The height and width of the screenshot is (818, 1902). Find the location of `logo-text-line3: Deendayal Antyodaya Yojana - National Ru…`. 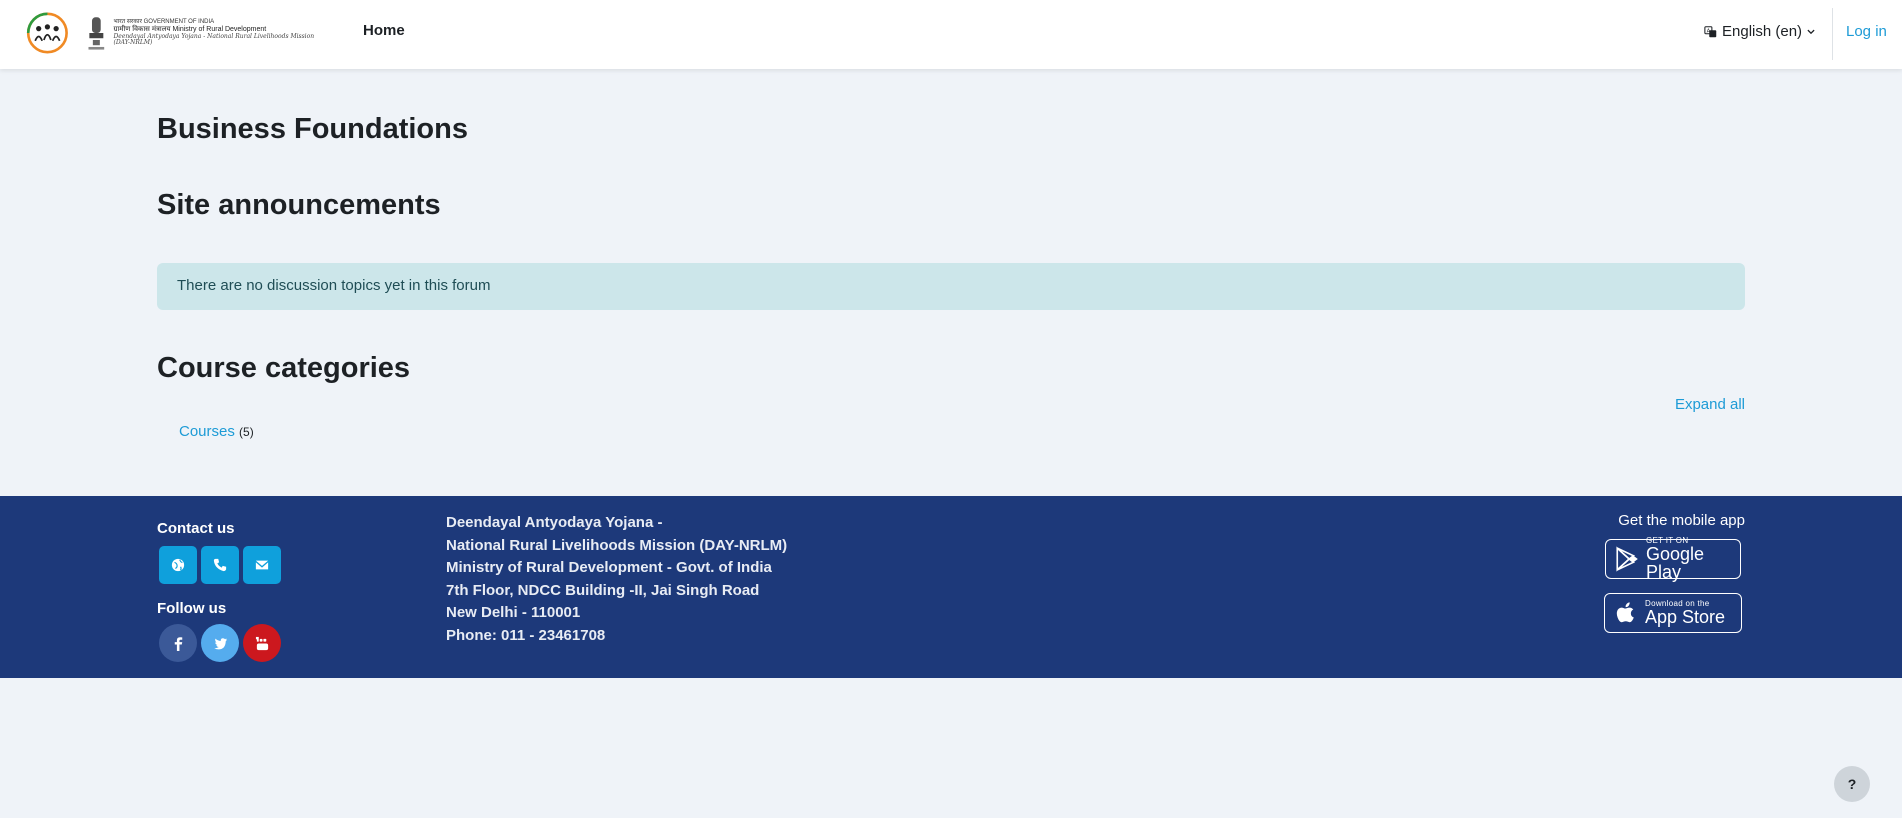

logo-text-line3: Deendayal Antyodaya Yojana - National Ru… is located at coordinates (214, 39).